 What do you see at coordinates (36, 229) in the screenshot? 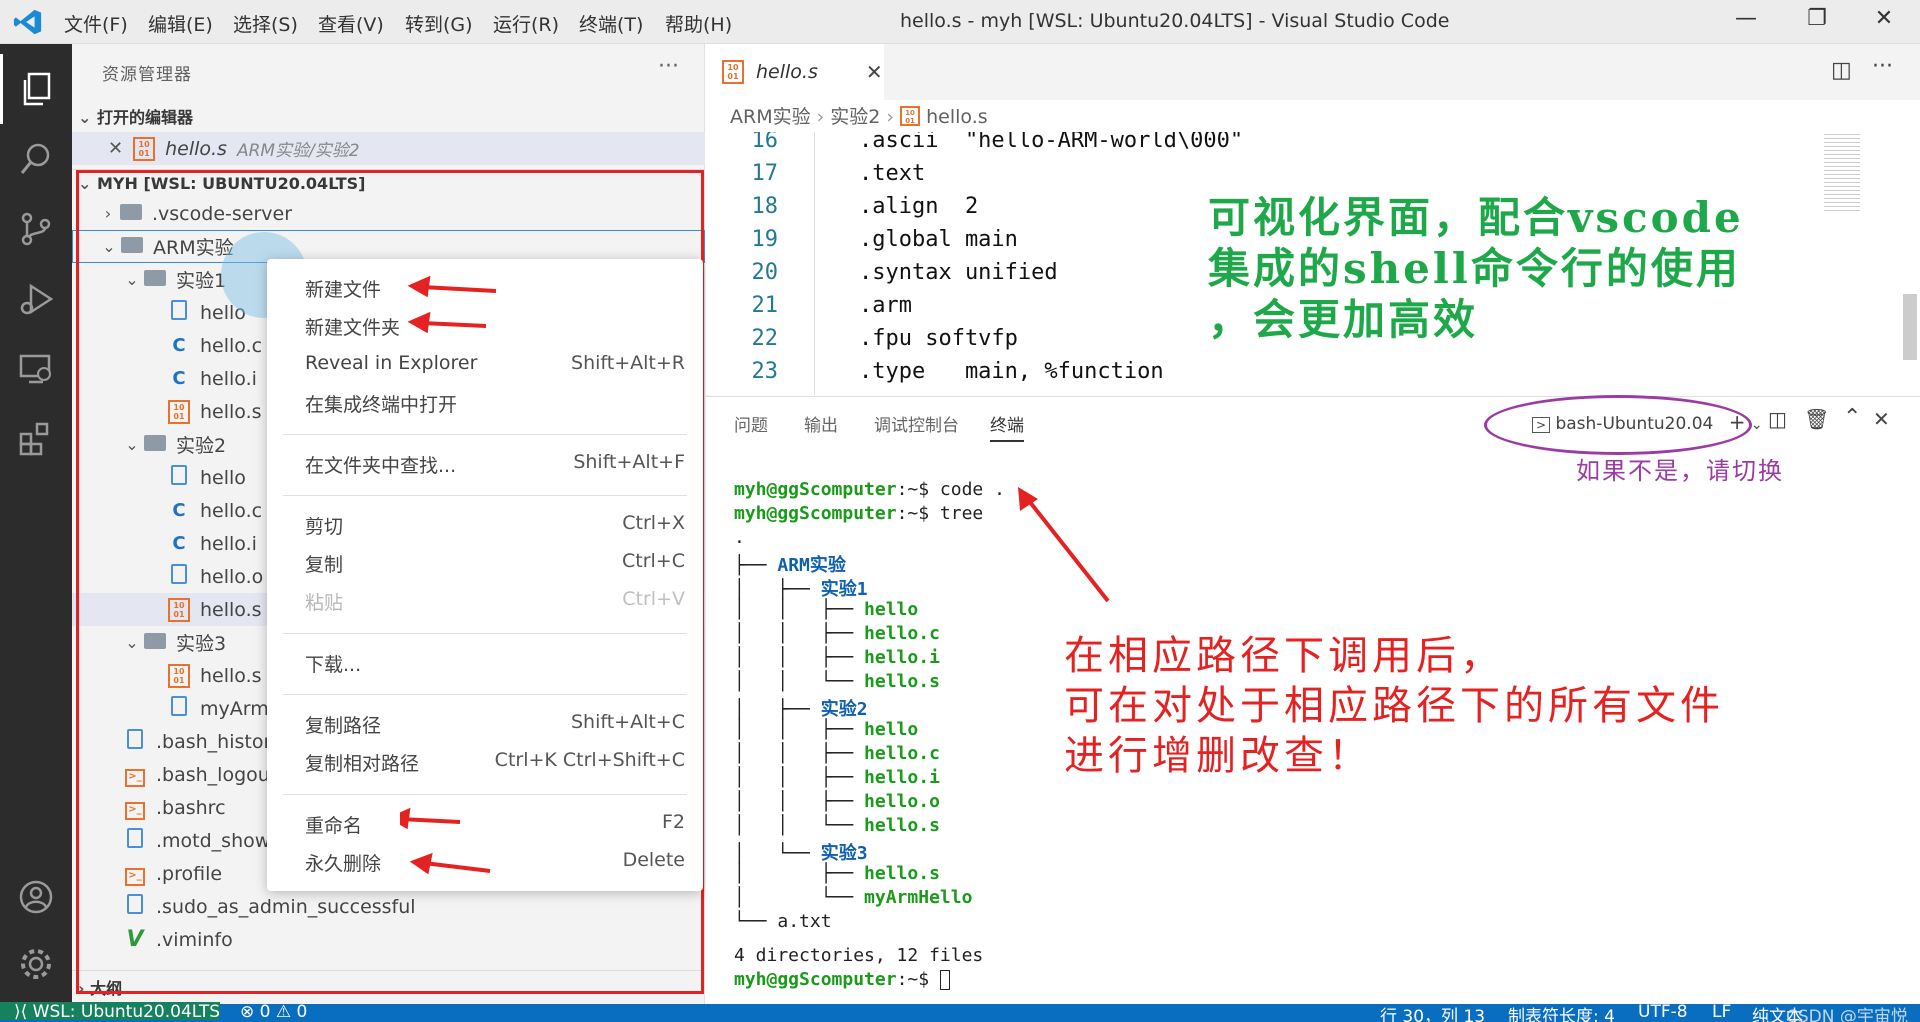
I see `source-control-icon` at bounding box center [36, 229].